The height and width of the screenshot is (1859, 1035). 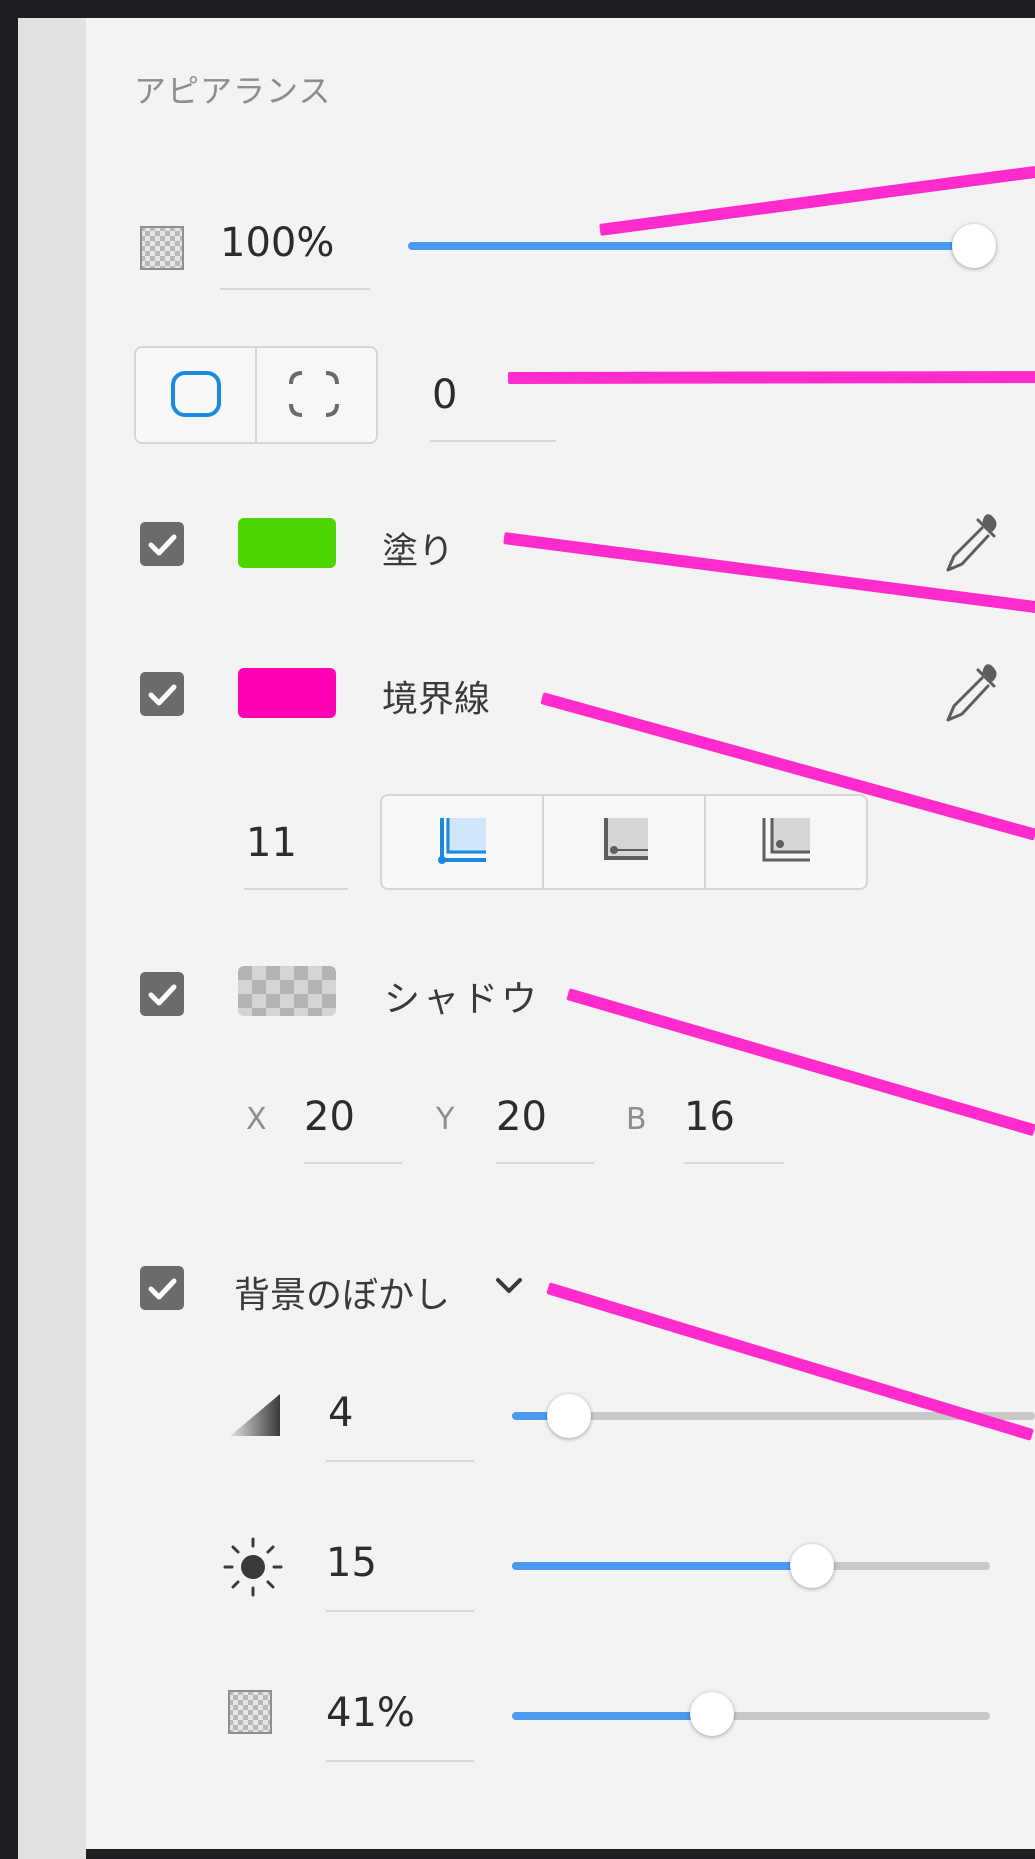 What do you see at coordinates (509, 1286) in the screenshot?
I see `chevron-down-icon` at bounding box center [509, 1286].